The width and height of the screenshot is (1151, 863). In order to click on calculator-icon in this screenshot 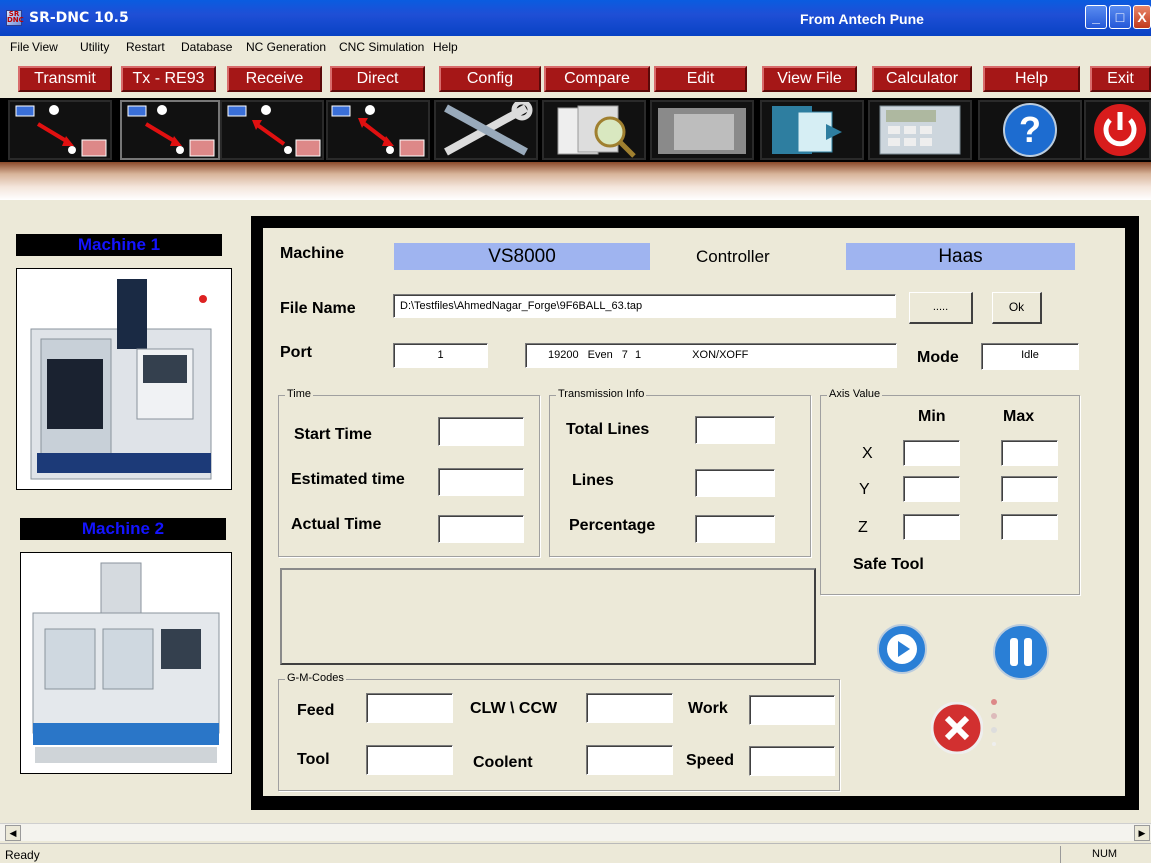, I will do `click(920, 130)`.